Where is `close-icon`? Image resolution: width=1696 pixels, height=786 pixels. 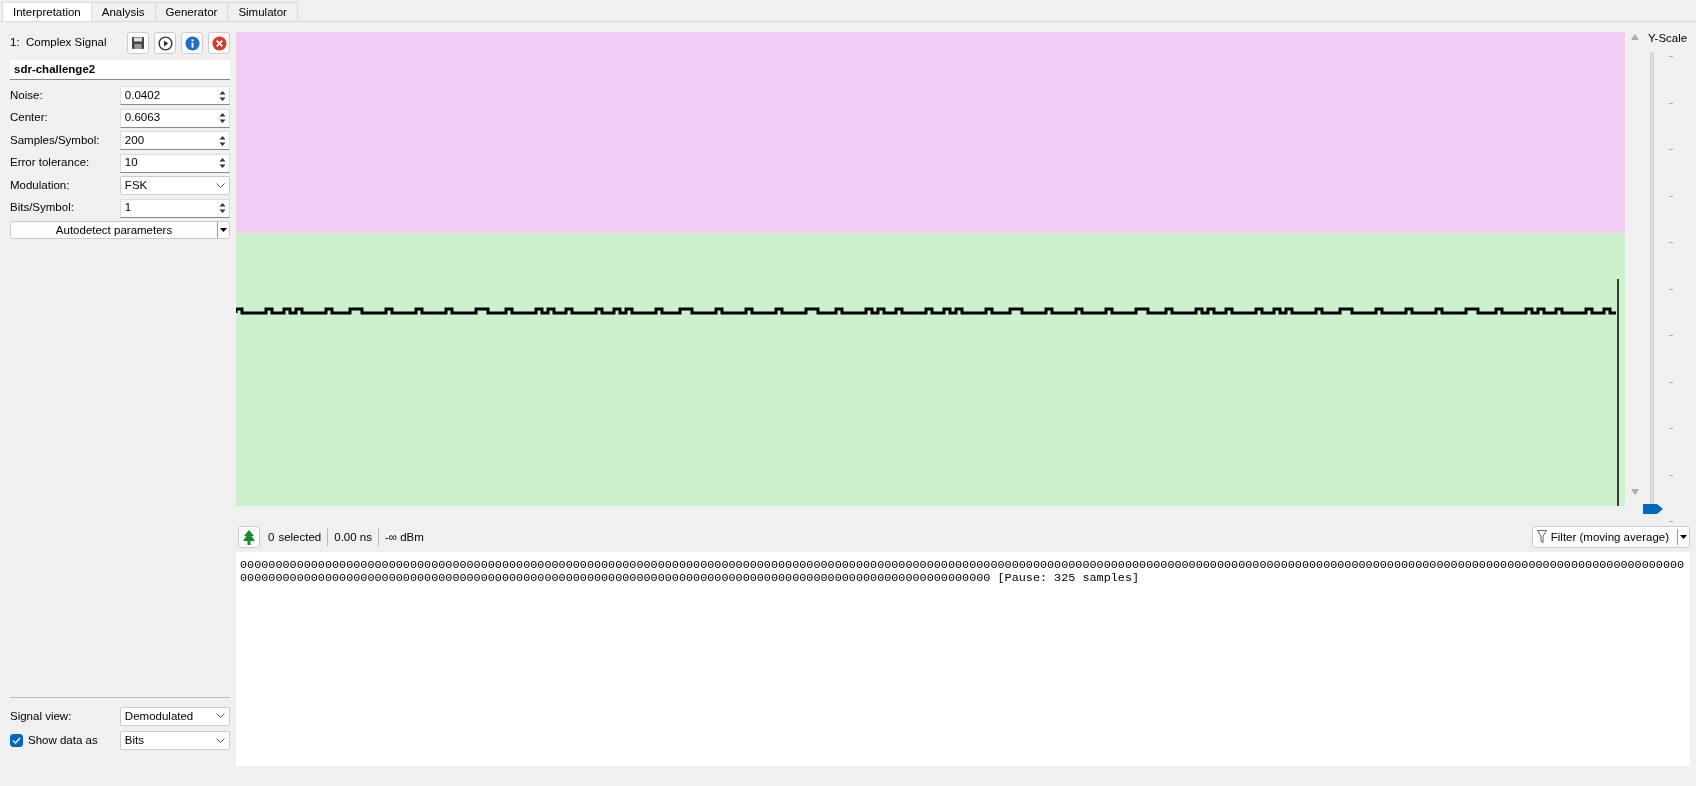
close-icon is located at coordinates (219, 43).